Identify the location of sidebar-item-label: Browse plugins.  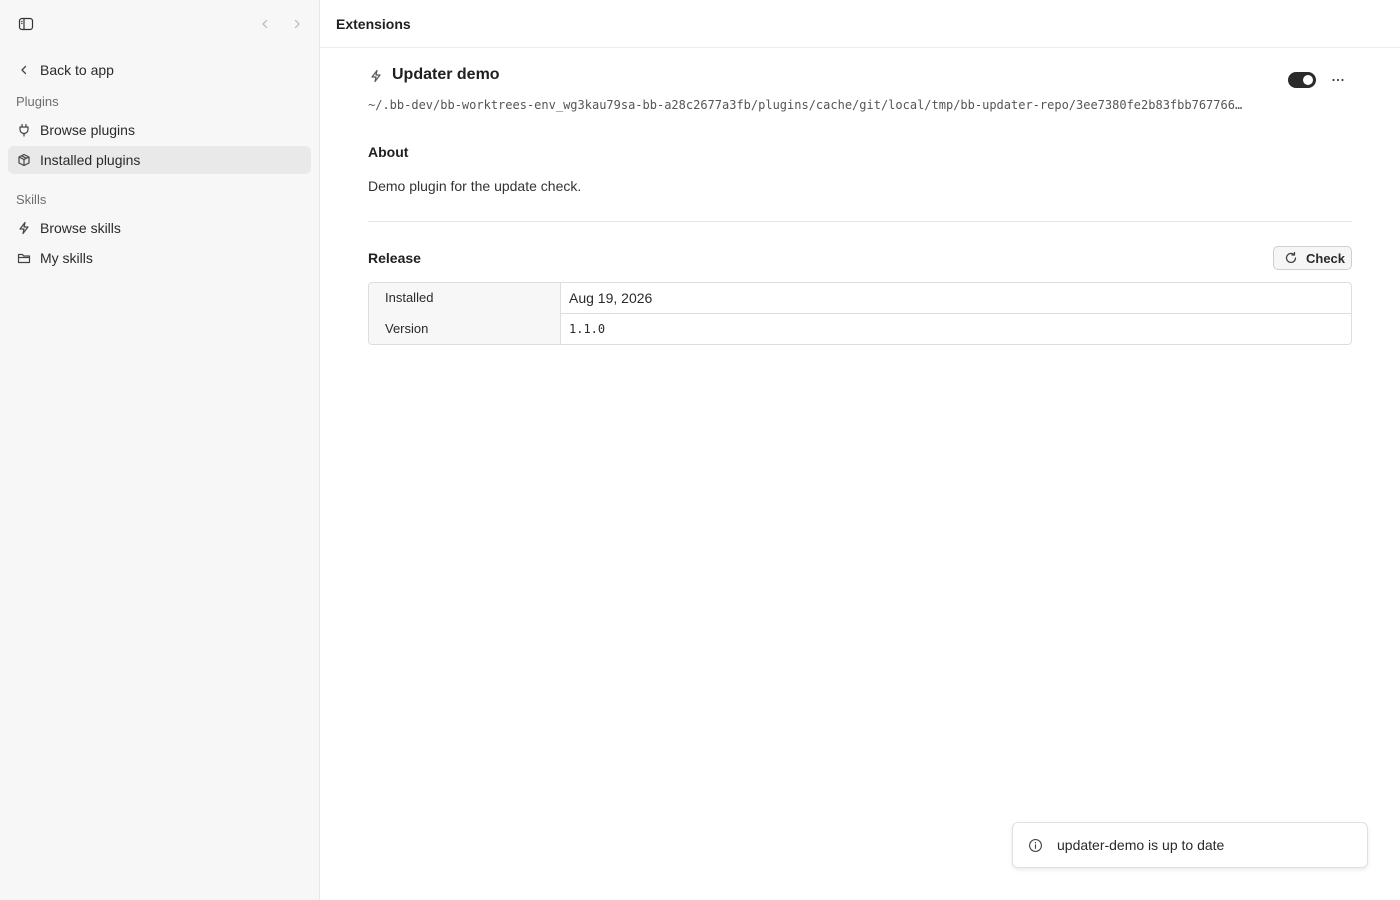
(87, 130).